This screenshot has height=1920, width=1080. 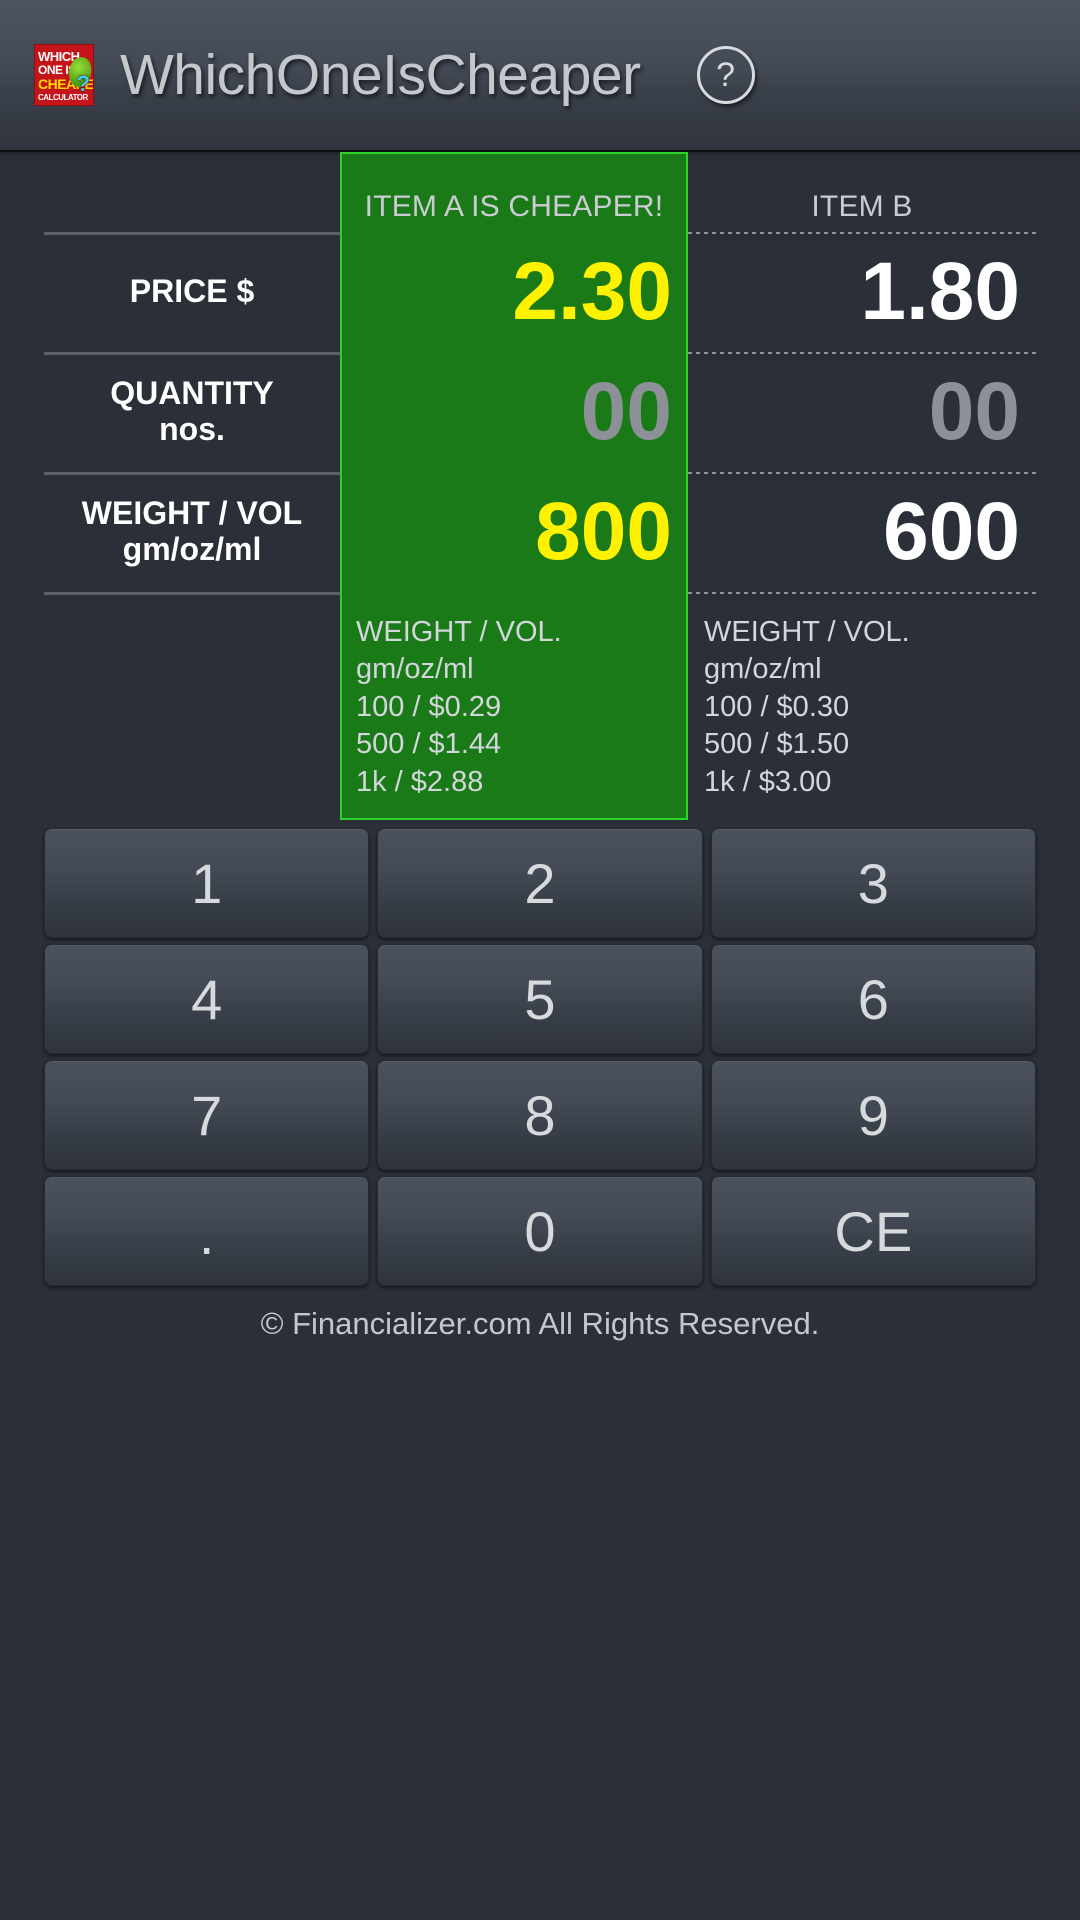 I want to click on row-label-price-main: PRICE $, so click(x=192, y=291).